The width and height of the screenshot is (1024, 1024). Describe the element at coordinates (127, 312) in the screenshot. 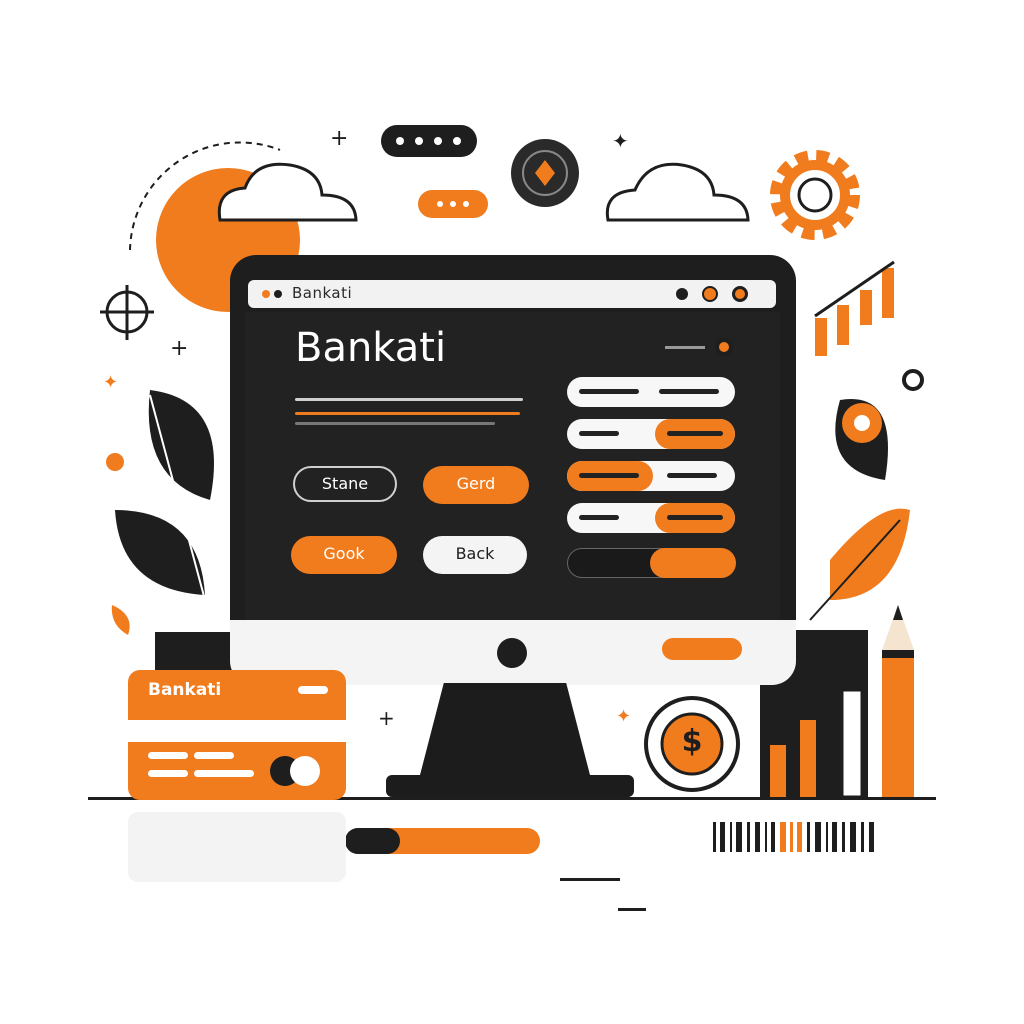

I see `crosshair-icon` at that location.